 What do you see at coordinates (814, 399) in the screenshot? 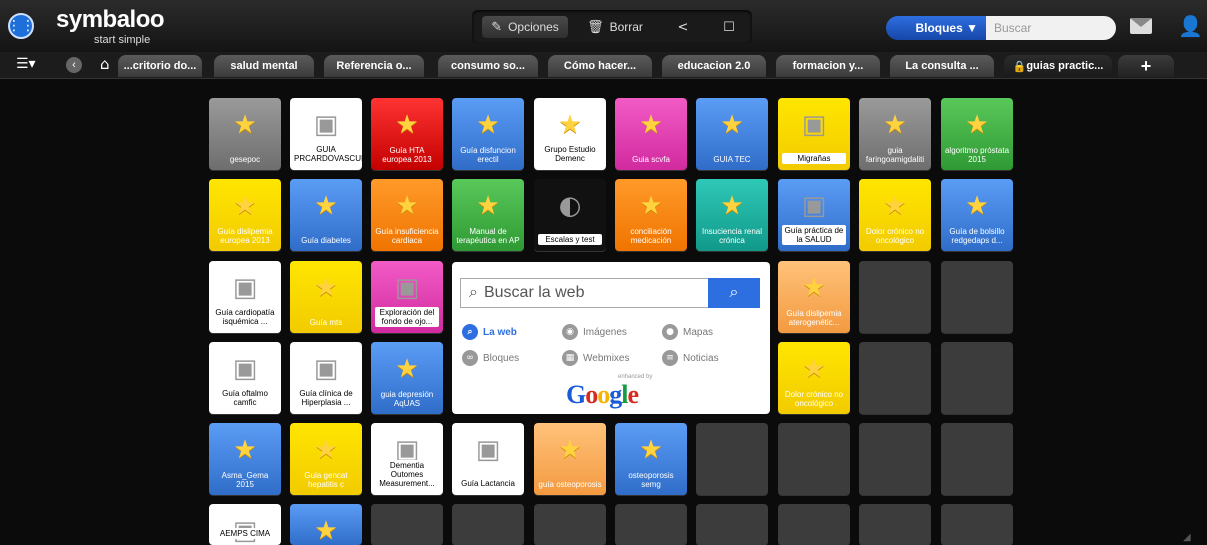
I see `tile-label: Dolor crónico no oncológico` at bounding box center [814, 399].